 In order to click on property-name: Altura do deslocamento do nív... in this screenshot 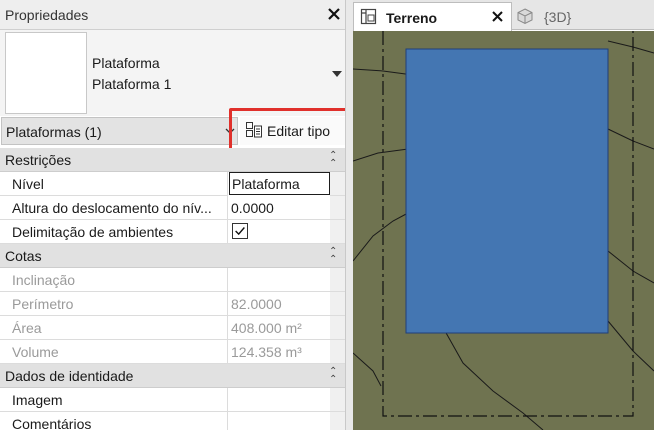, I will do `click(112, 208)`.